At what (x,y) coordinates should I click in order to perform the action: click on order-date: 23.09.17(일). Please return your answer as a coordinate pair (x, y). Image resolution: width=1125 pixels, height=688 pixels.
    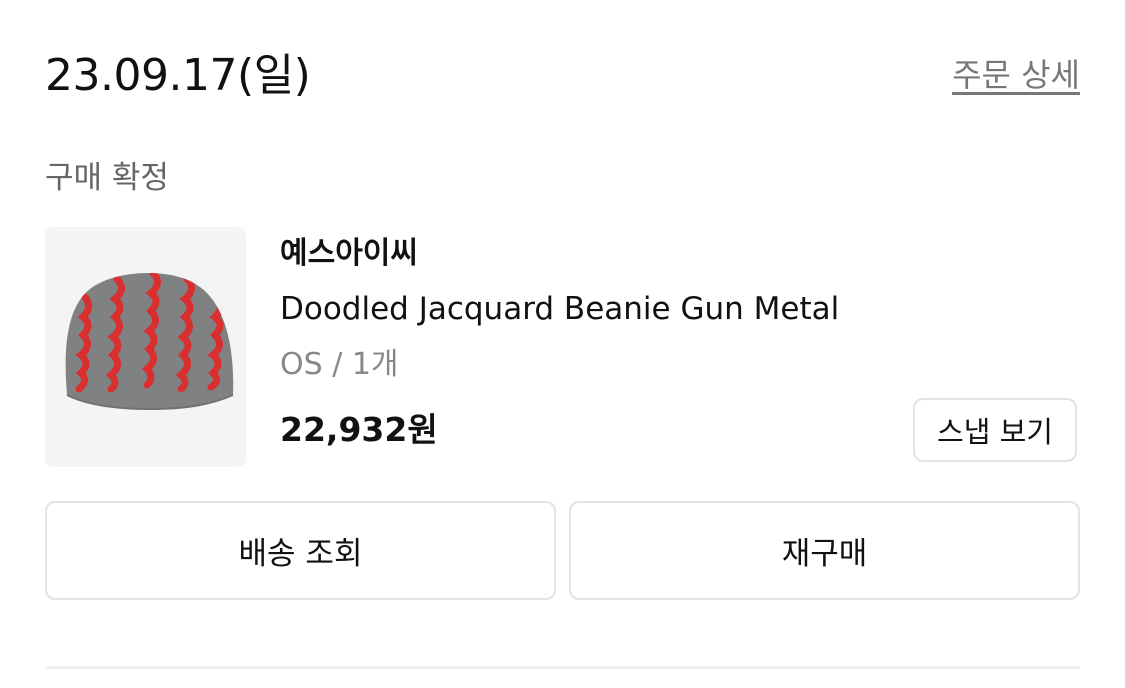
    Looking at the image, I should click on (178, 75).